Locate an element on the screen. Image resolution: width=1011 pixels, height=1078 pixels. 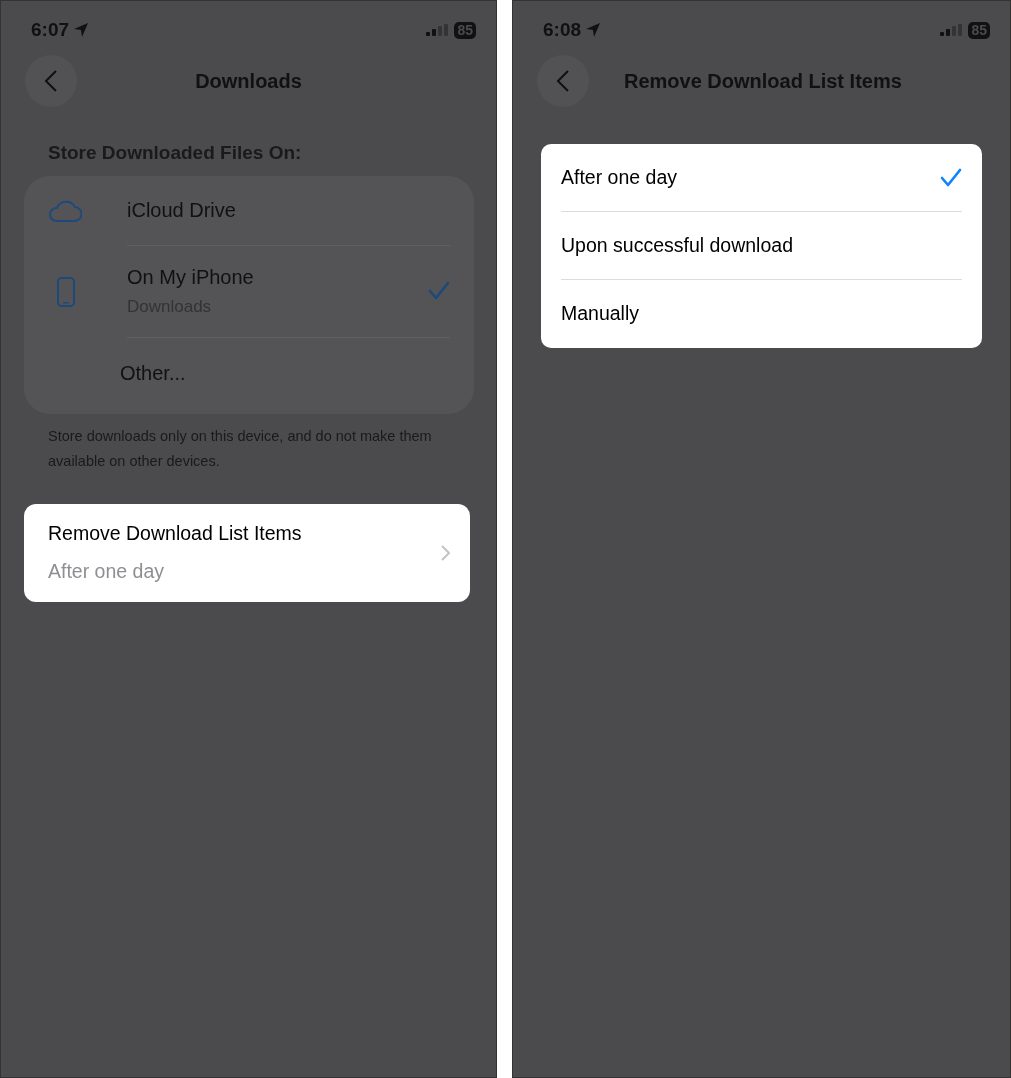
phone-icon is located at coordinates (66, 291).